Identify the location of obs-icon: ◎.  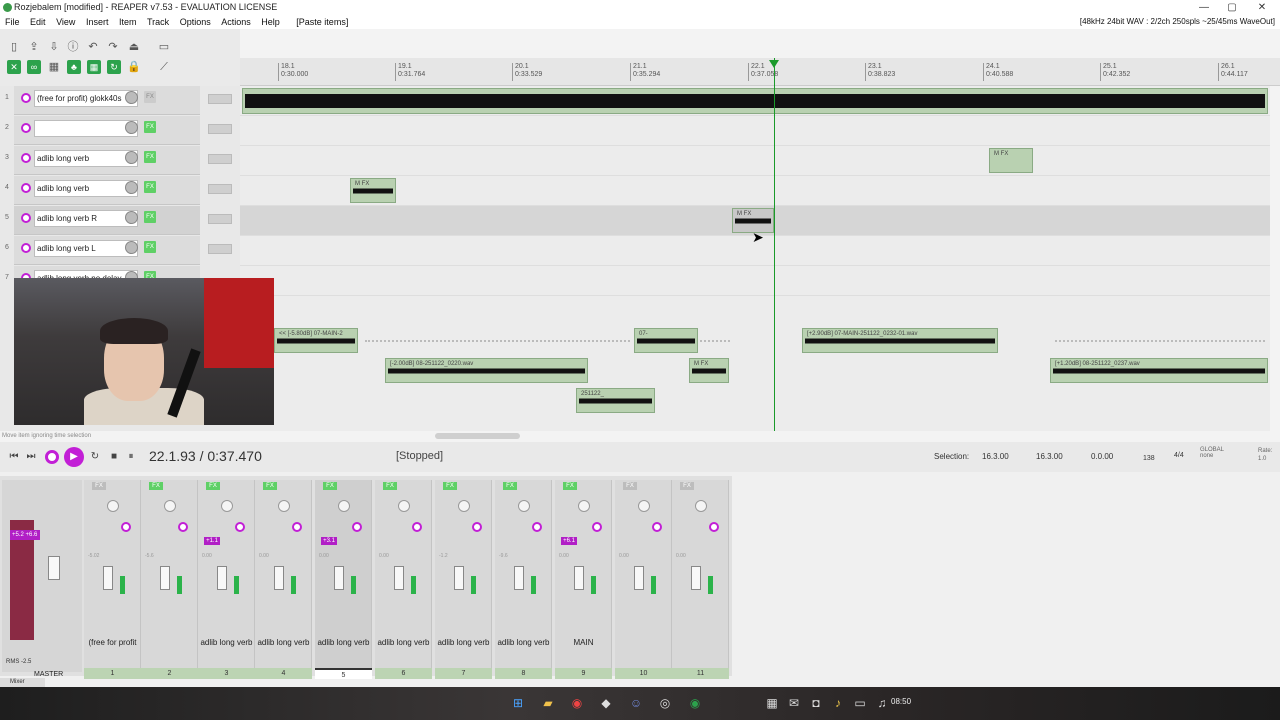
(665, 703).